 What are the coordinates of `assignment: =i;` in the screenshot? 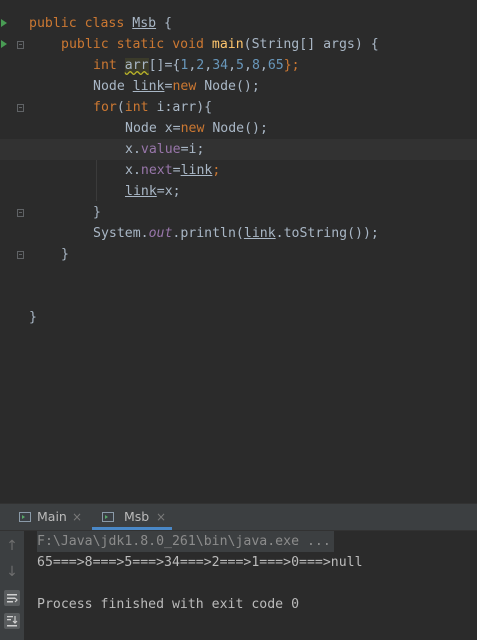 It's located at (192, 149).